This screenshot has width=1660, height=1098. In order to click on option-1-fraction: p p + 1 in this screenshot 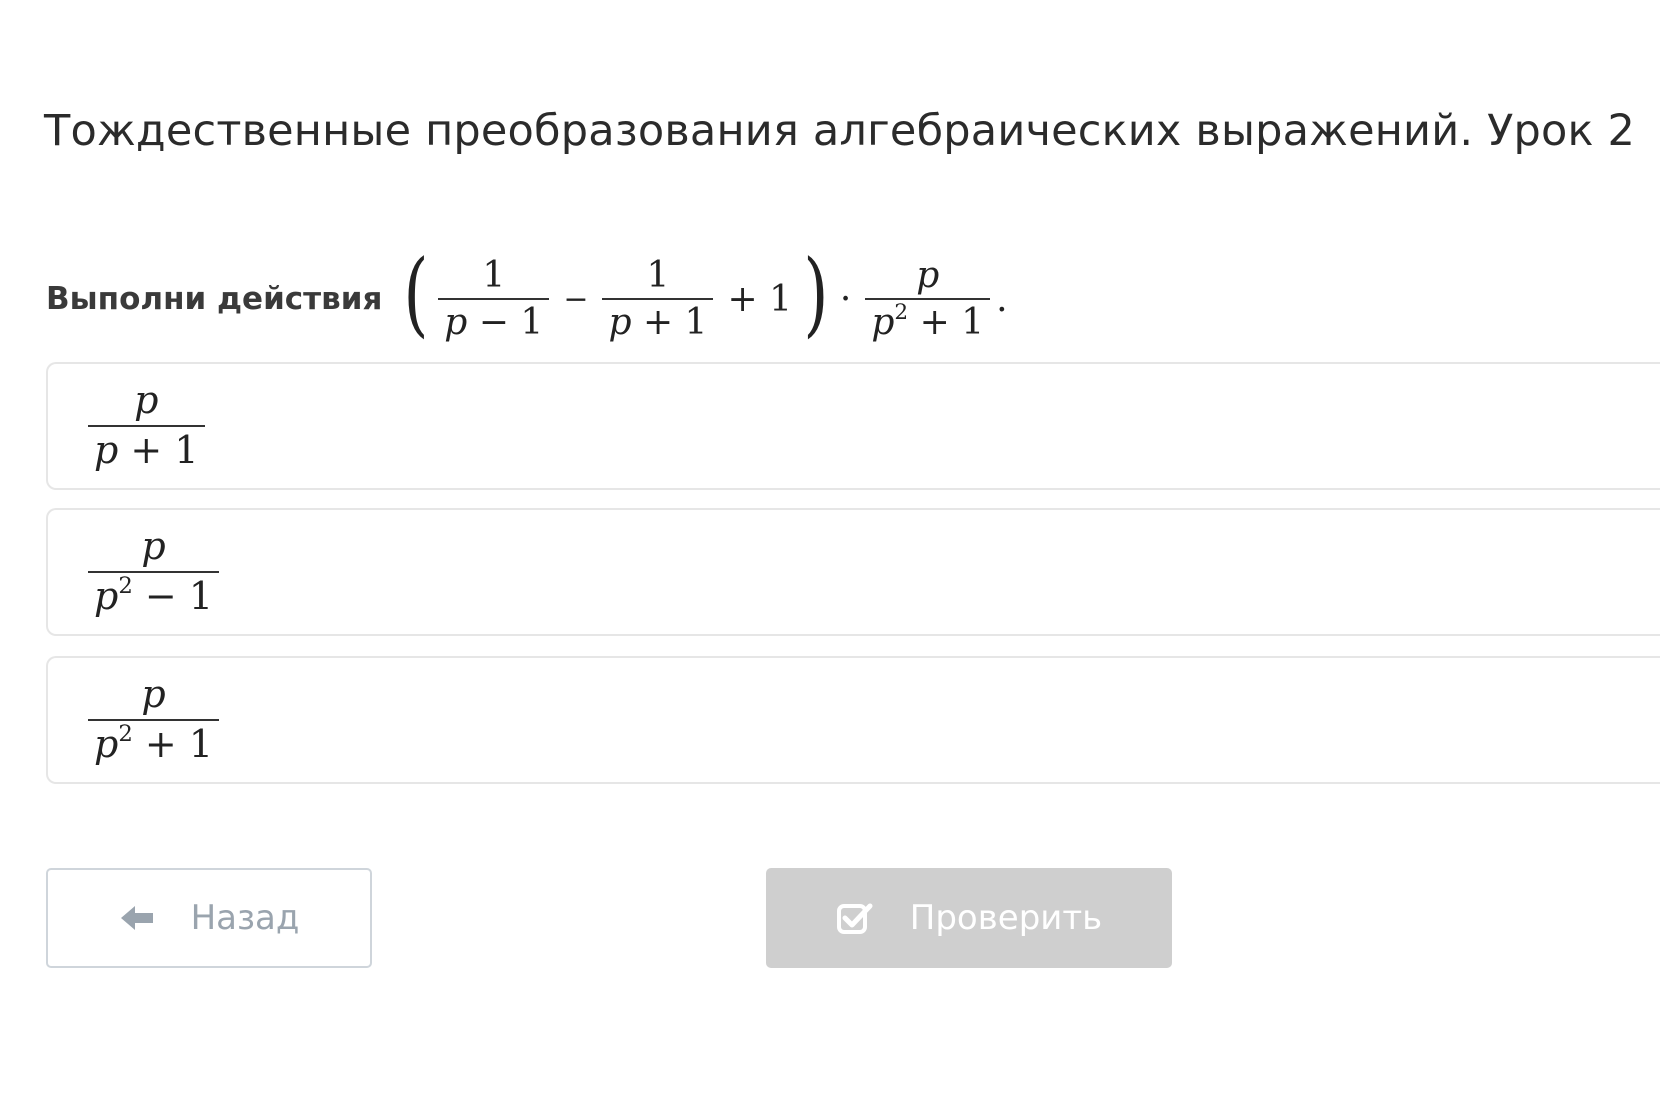, I will do `click(146, 425)`.